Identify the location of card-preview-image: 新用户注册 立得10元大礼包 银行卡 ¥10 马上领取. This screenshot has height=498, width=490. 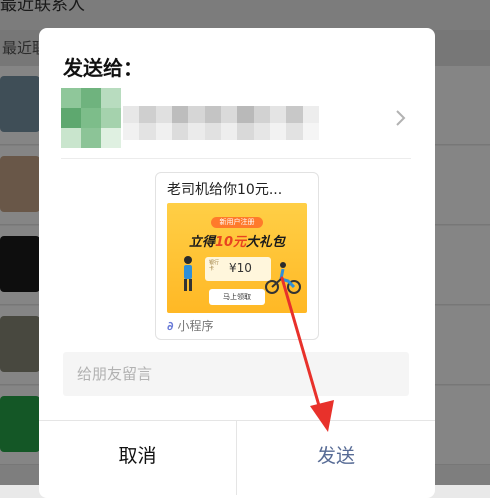
(237, 258).